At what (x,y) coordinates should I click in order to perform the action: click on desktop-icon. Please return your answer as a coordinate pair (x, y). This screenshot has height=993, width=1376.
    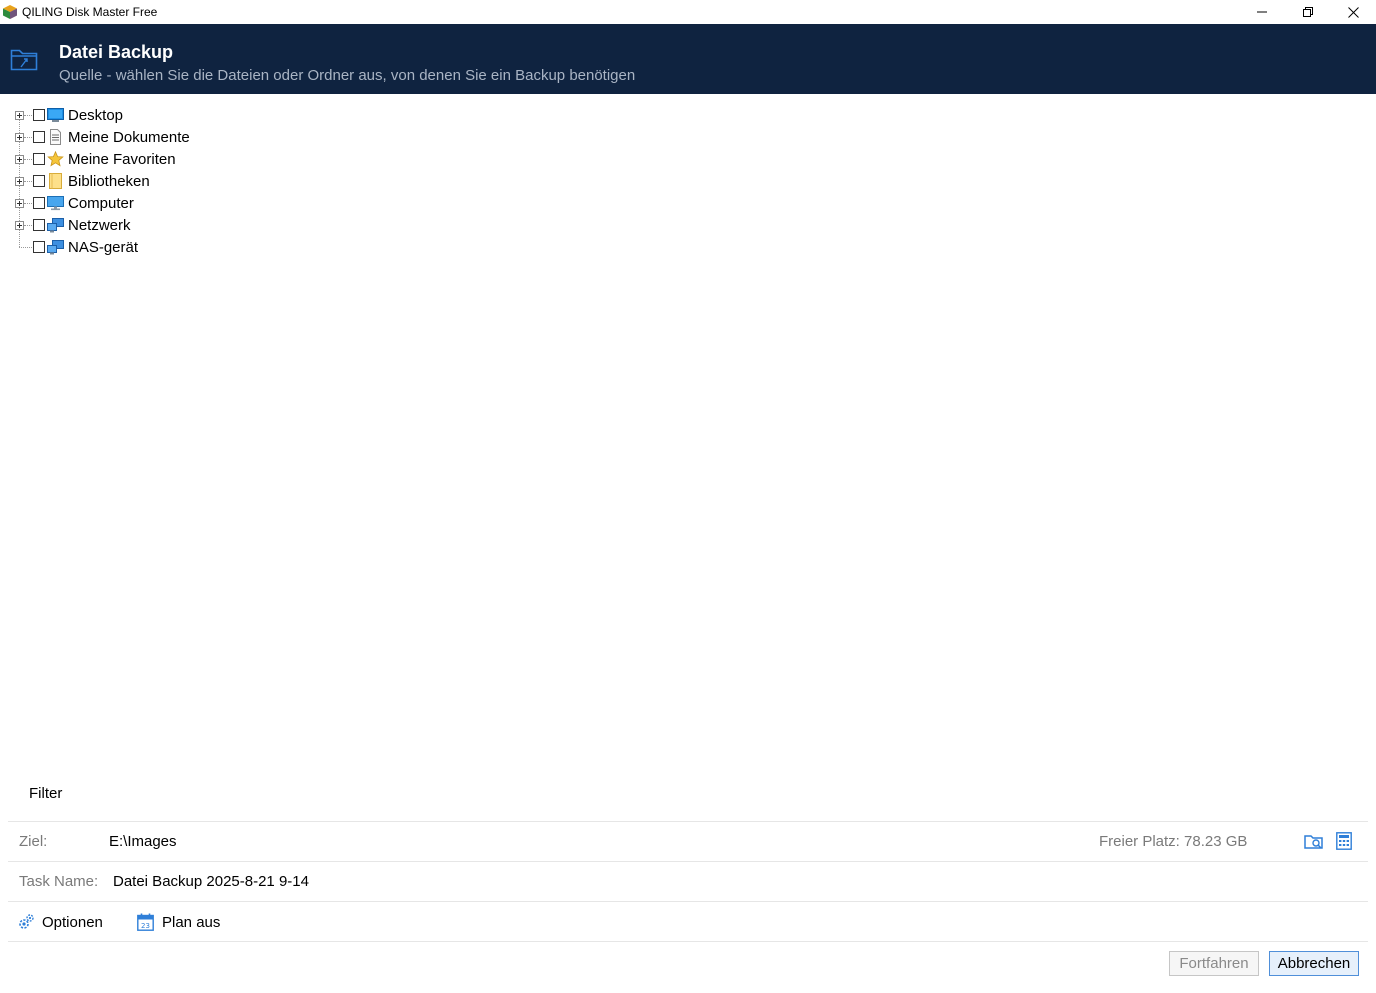
    Looking at the image, I should click on (55, 115).